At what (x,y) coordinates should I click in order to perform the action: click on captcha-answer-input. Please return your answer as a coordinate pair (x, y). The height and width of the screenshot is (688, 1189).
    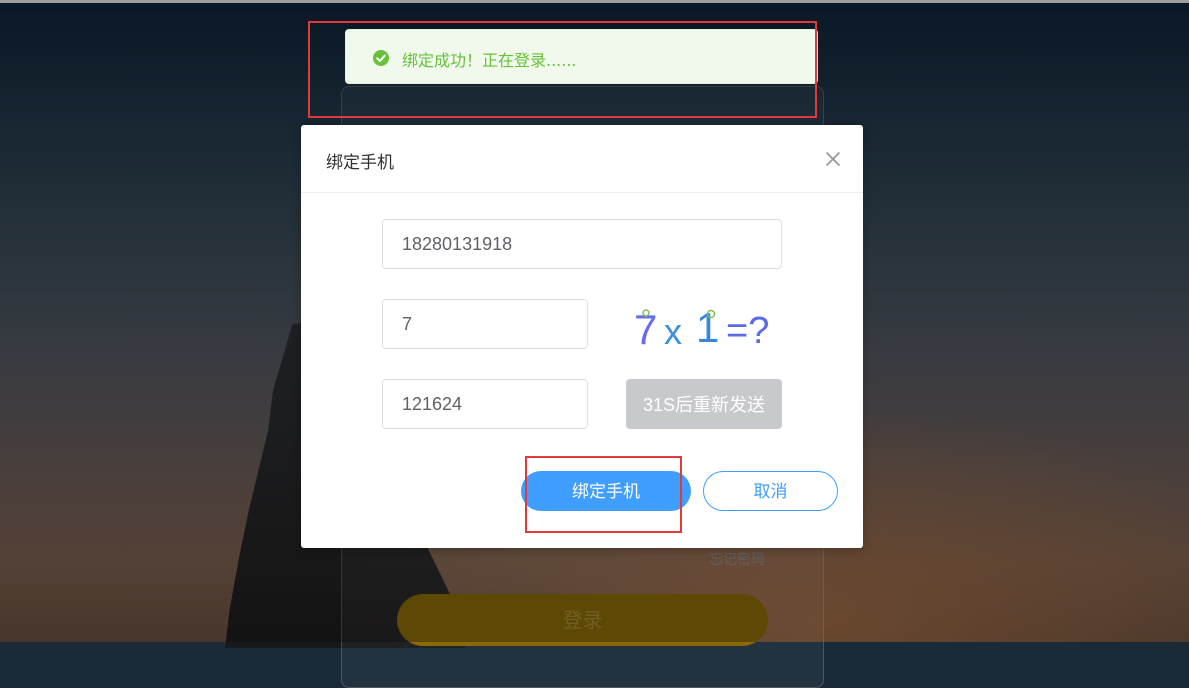
    Looking at the image, I should click on (485, 324).